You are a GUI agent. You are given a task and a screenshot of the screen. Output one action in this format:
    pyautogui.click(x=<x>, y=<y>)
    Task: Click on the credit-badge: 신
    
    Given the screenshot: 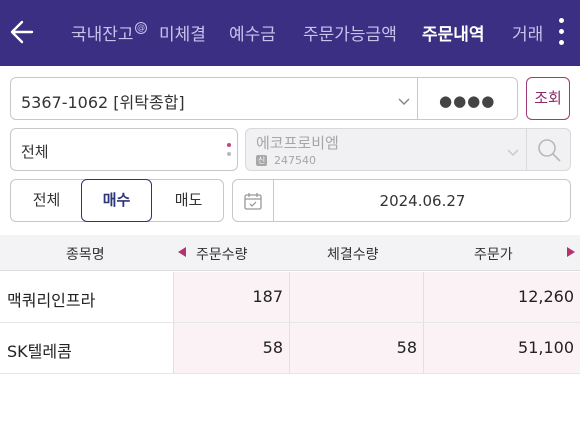 What is the action you would take?
    pyautogui.click(x=261, y=160)
    